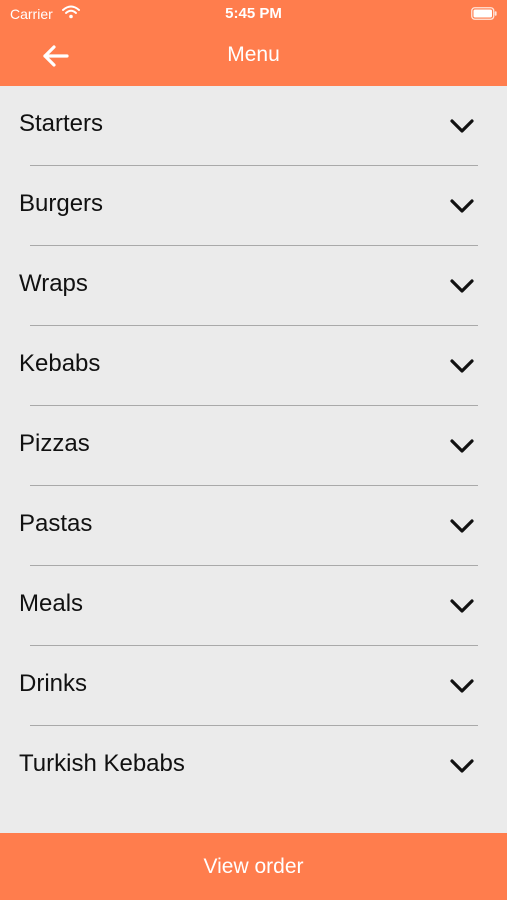  I want to click on menu-category-pastas: Pastas, so click(253, 526).